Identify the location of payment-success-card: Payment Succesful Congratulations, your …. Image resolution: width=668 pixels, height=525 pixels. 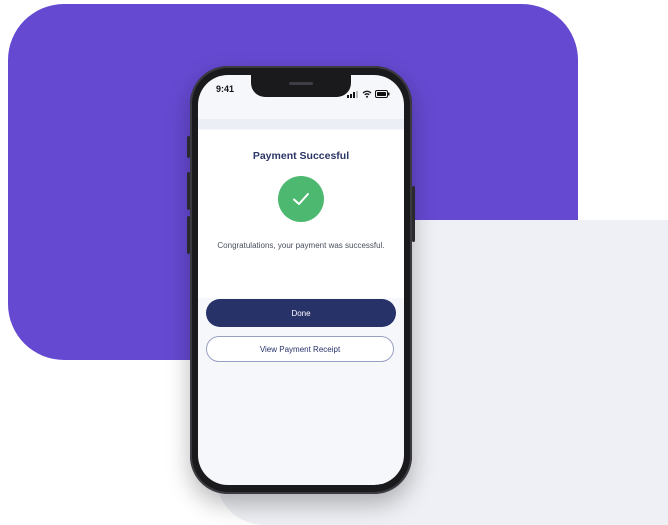
(301, 214).